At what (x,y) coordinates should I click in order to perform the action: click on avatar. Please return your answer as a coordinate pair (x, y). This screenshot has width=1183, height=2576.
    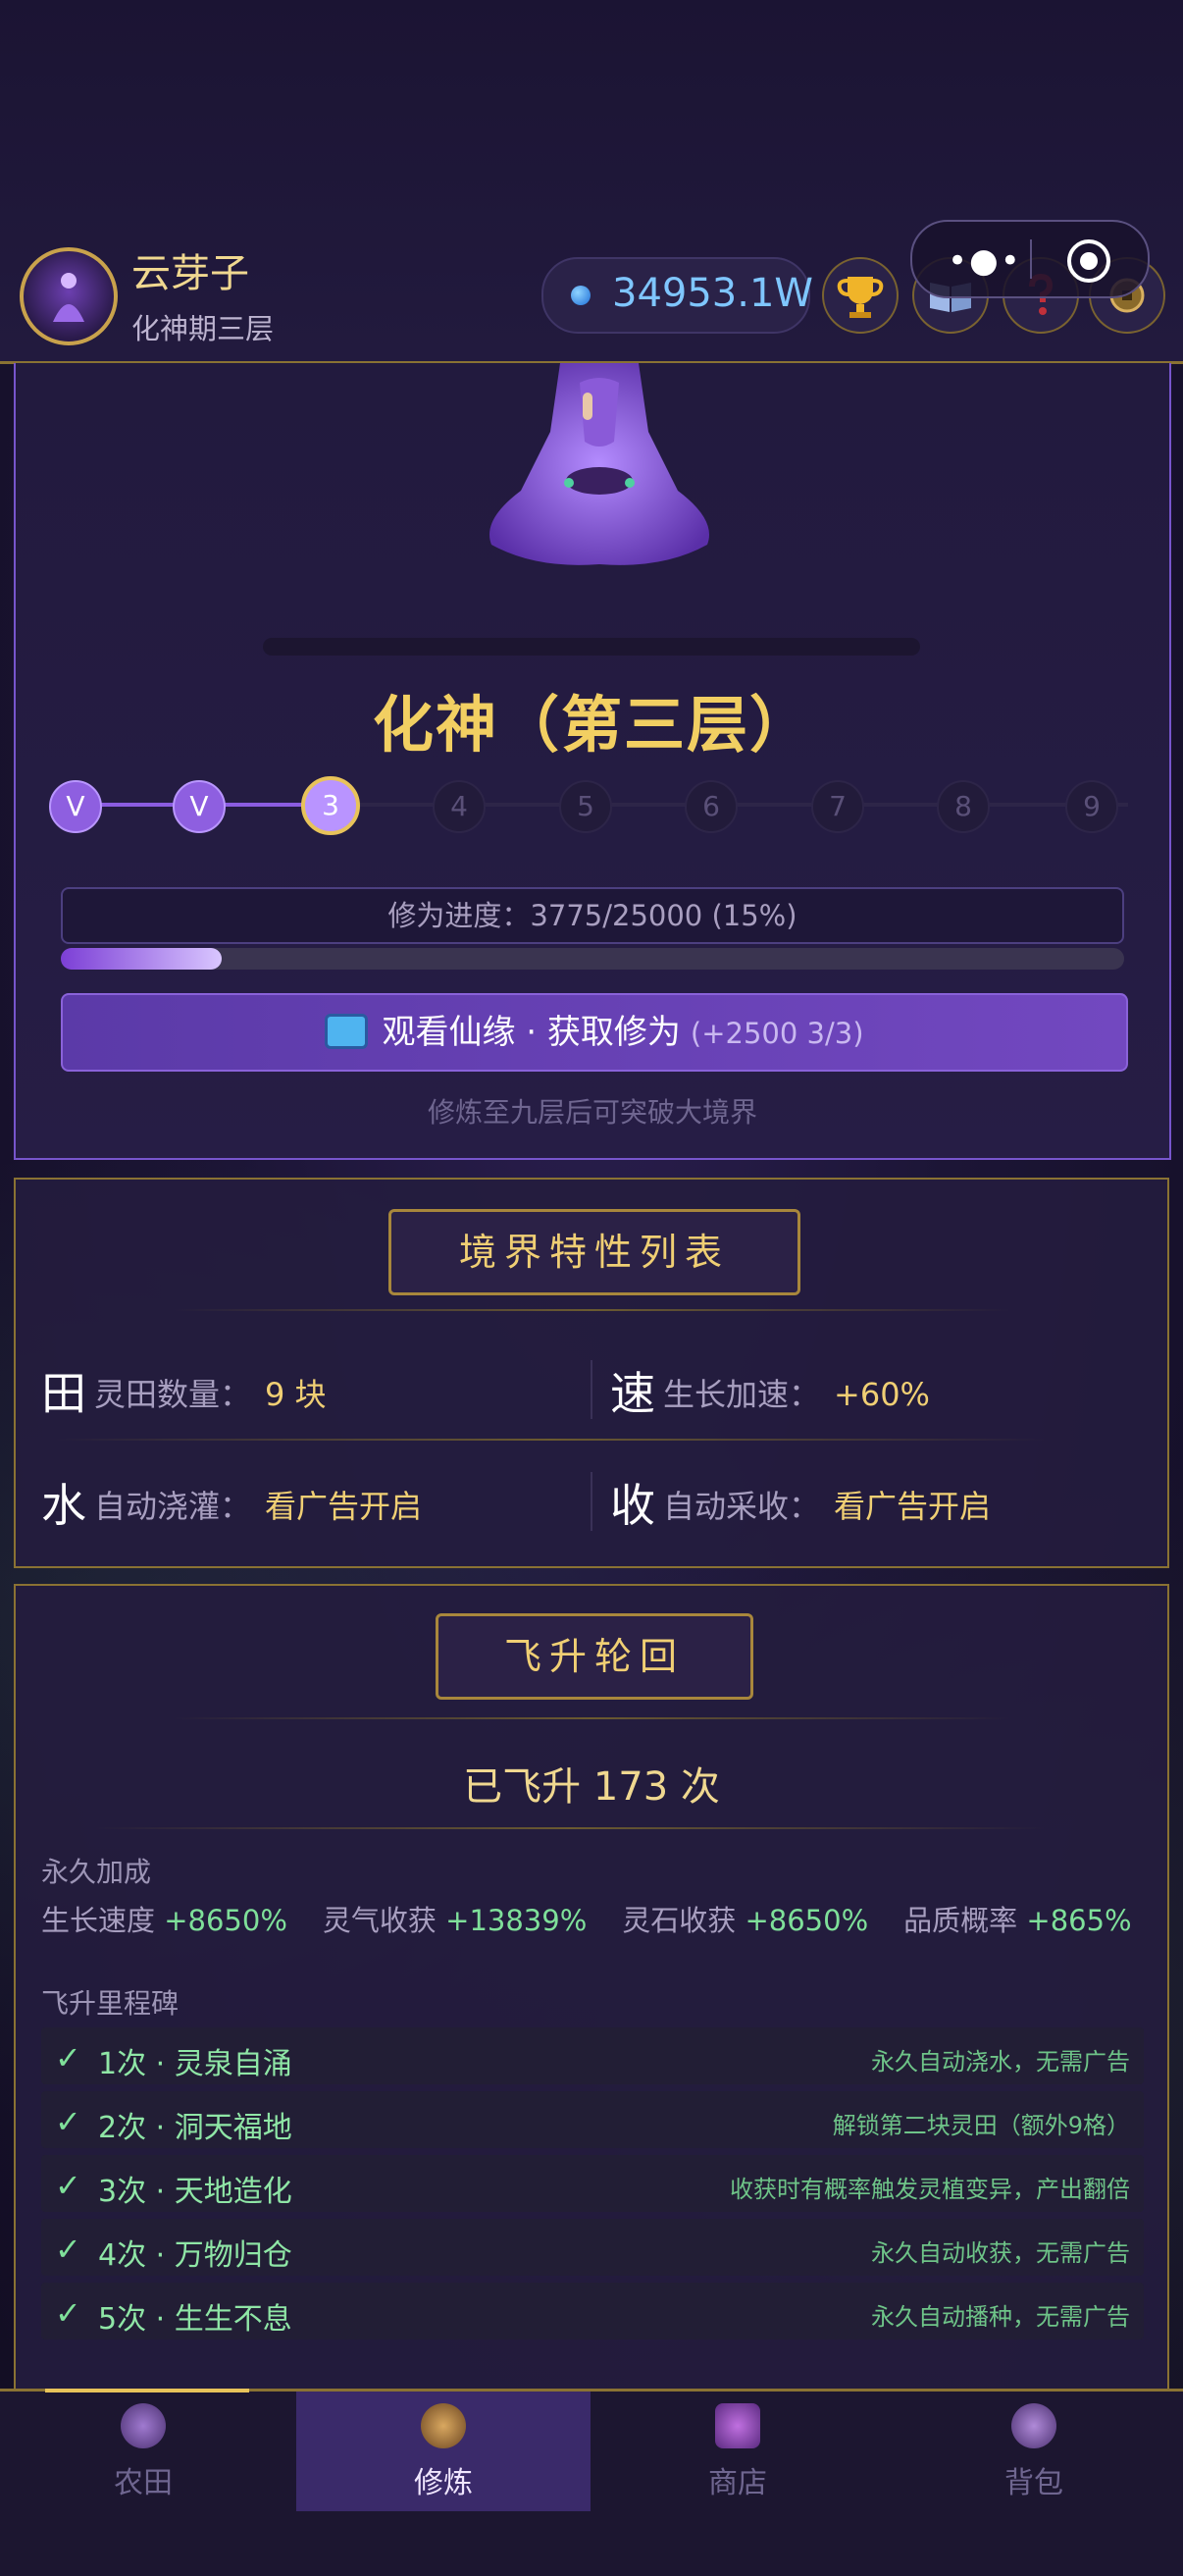
    Looking at the image, I should click on (69, 296).